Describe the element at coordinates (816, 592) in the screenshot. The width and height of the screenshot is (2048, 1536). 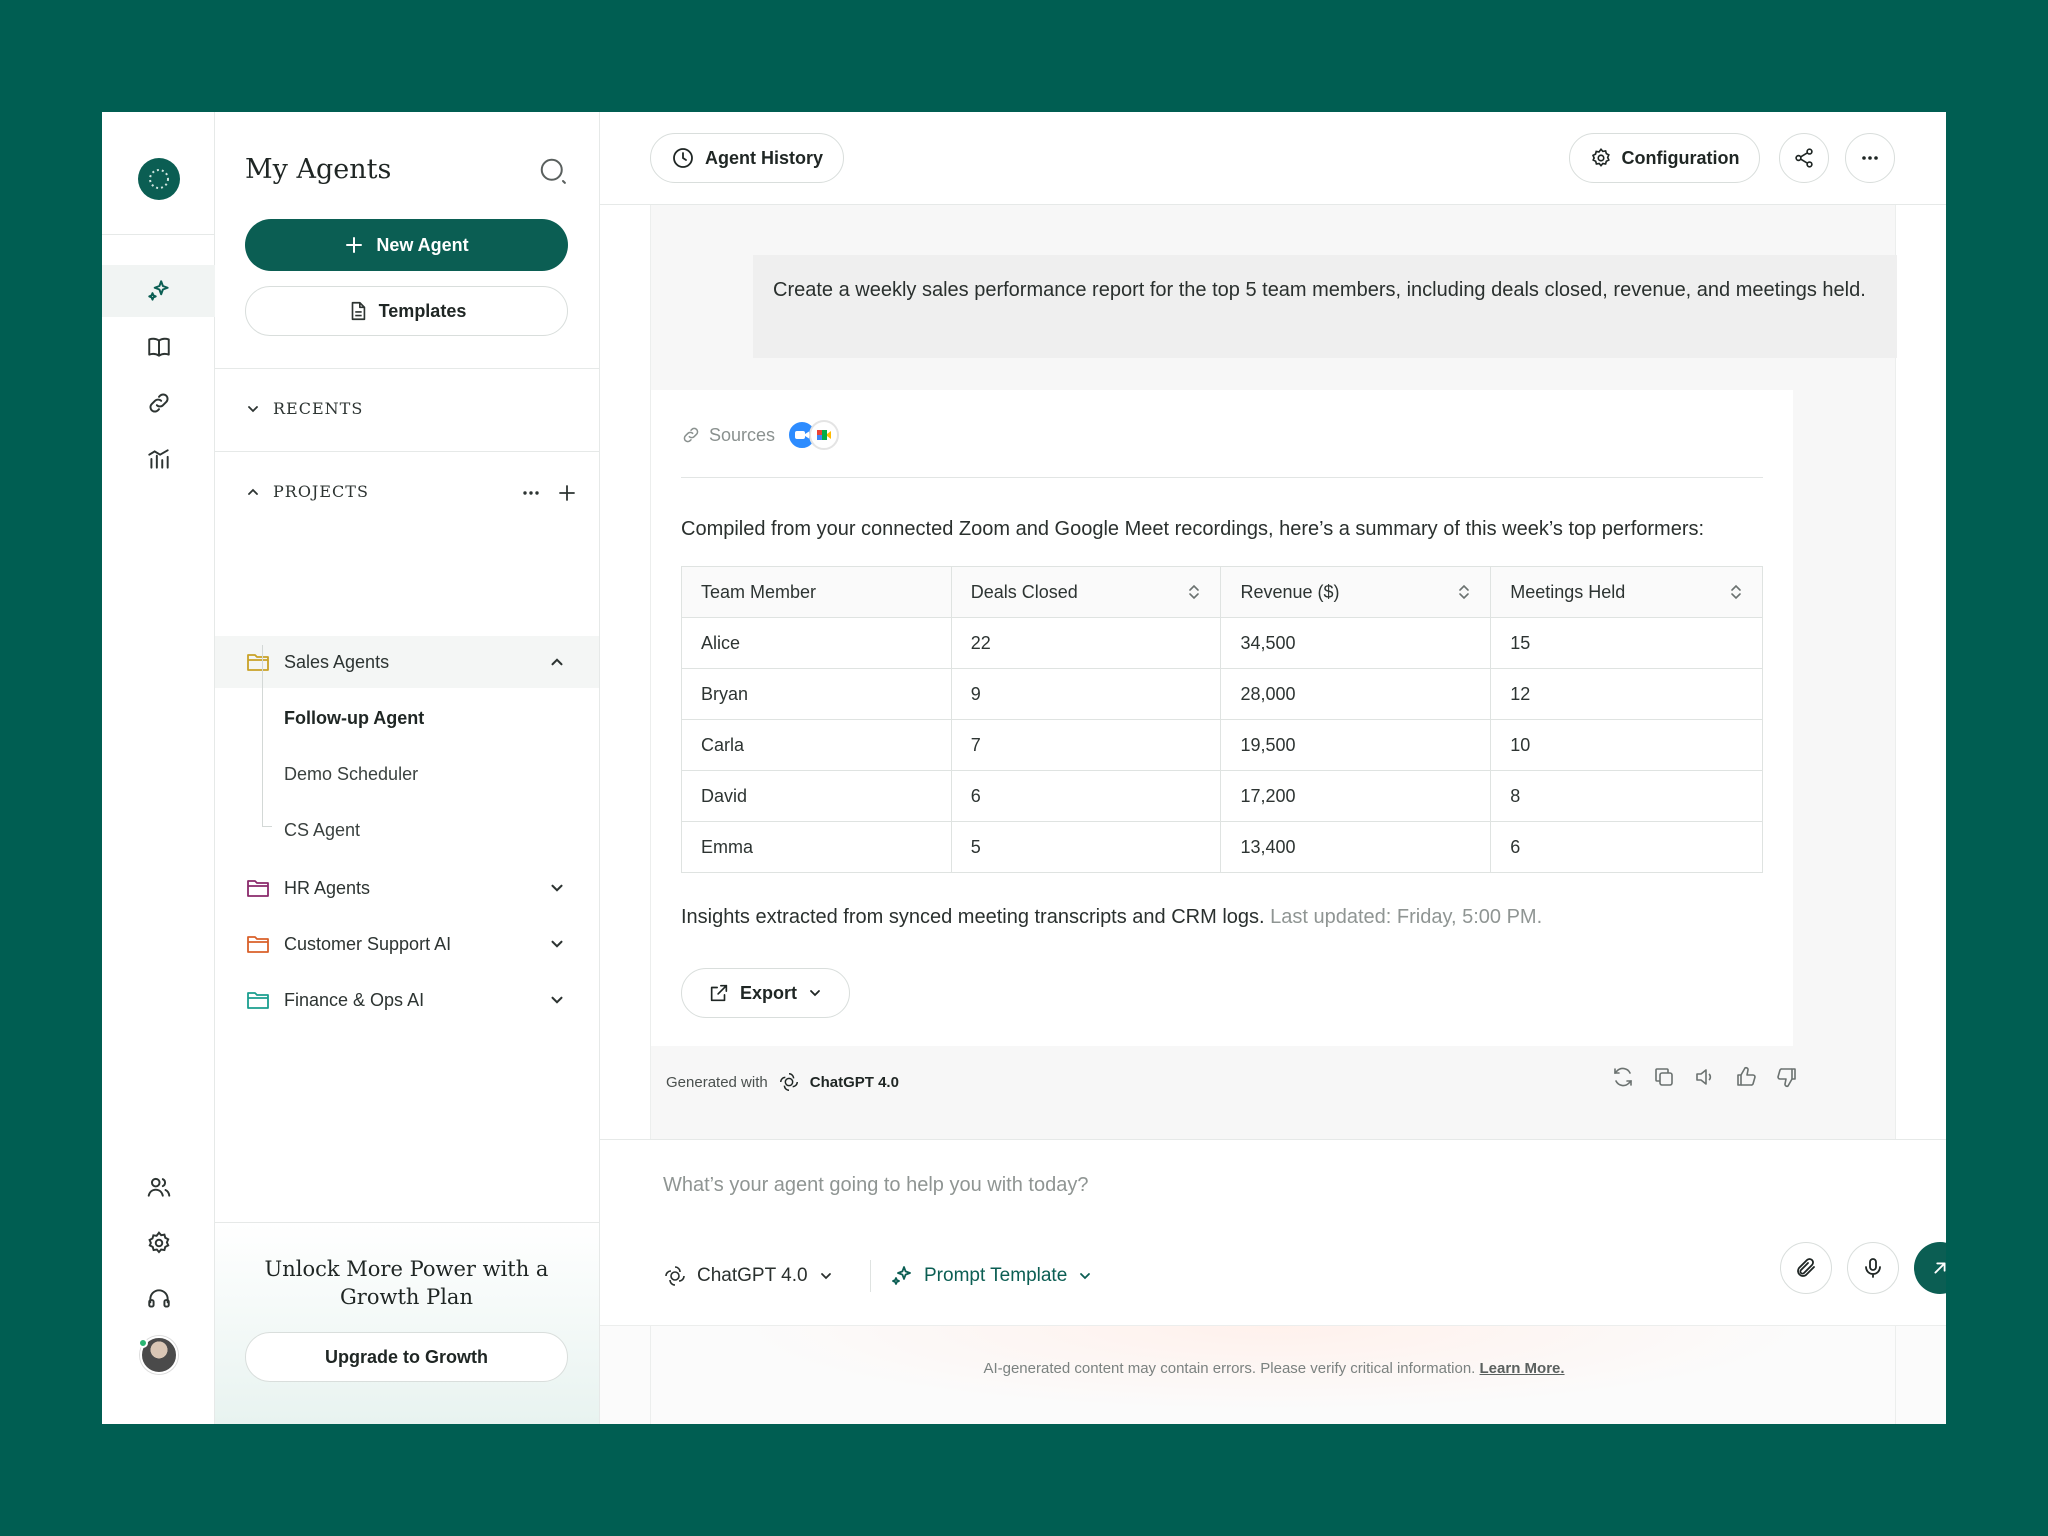
I see `column-header-team-member: Team Member` at that location.